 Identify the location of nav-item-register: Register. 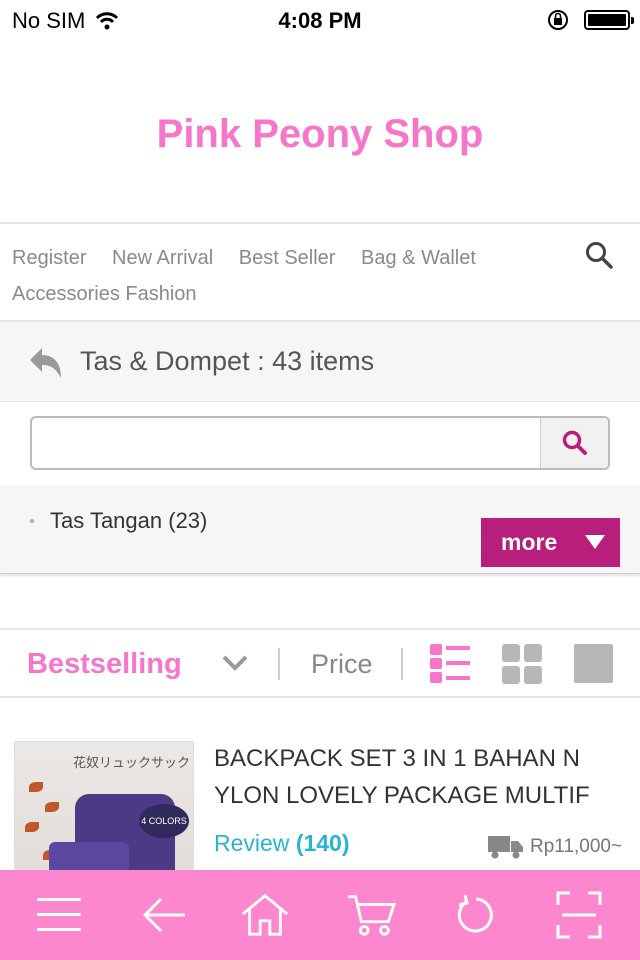
(49, 258).